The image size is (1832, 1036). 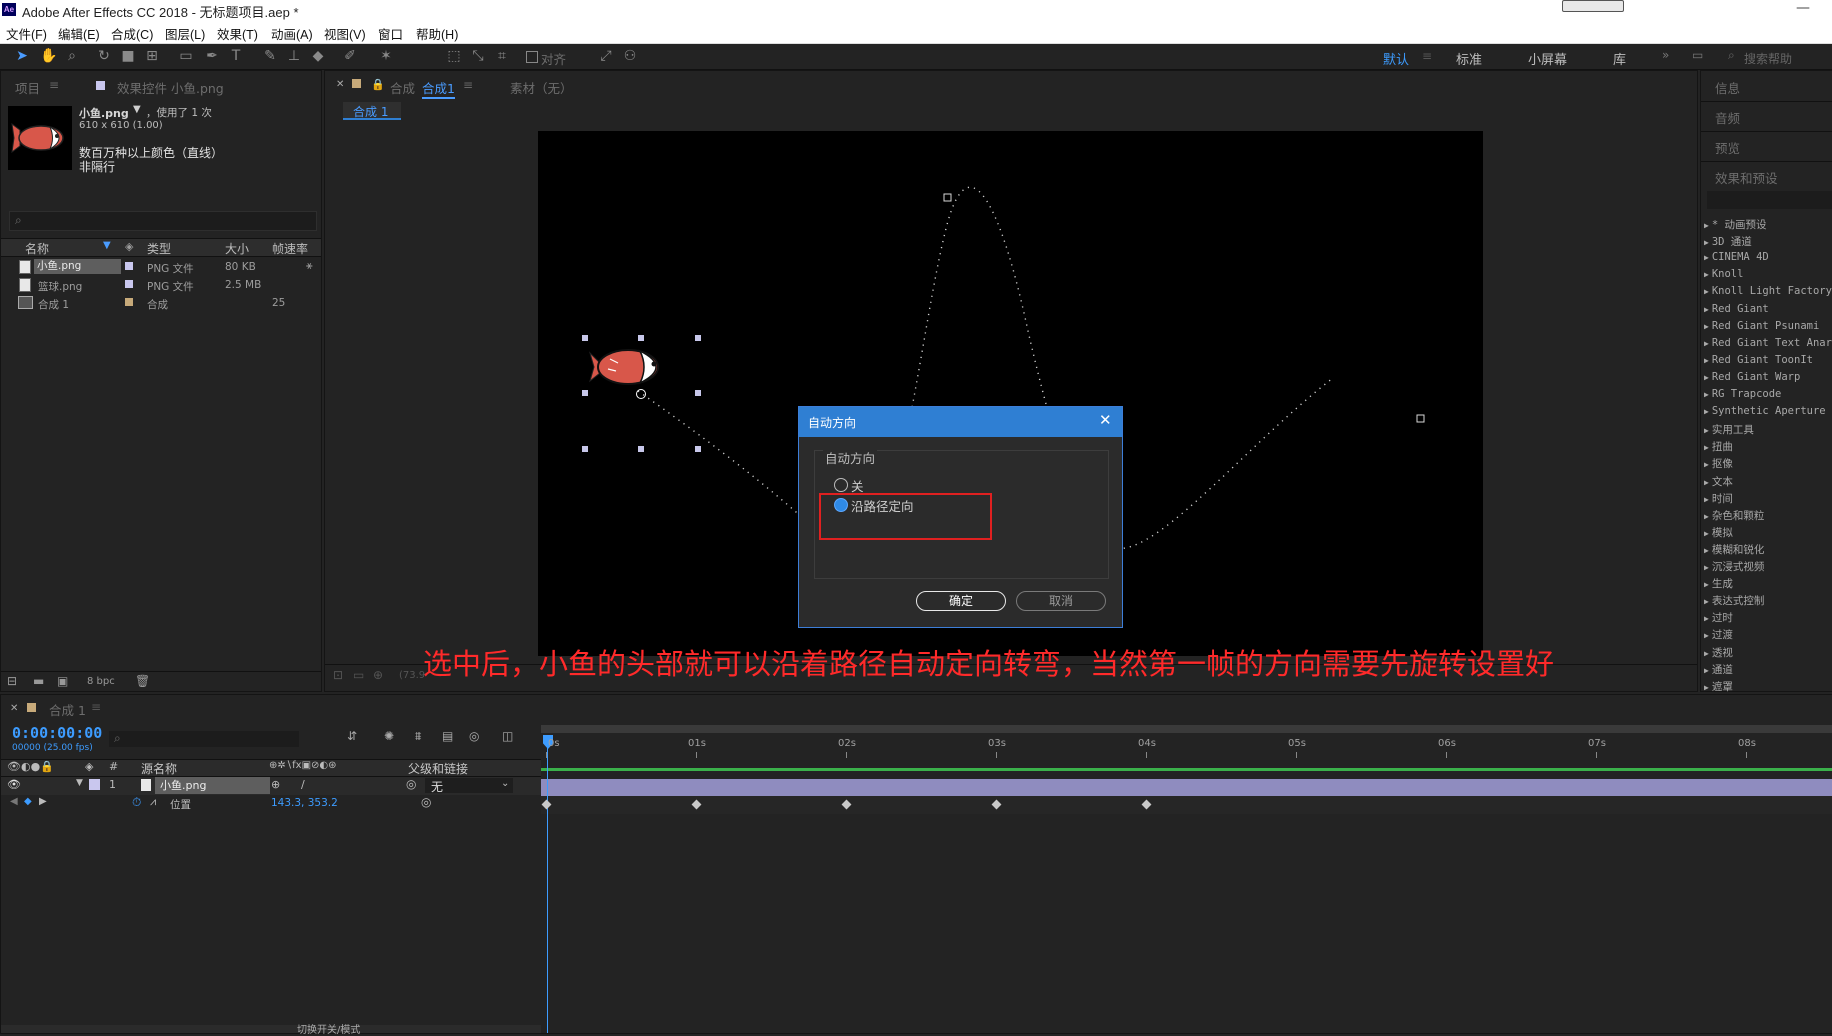 What do you see at coordinates (340, 84) in the screenshot?
I see `close-tab-icon: ✕` at bounding box center [340, 84].